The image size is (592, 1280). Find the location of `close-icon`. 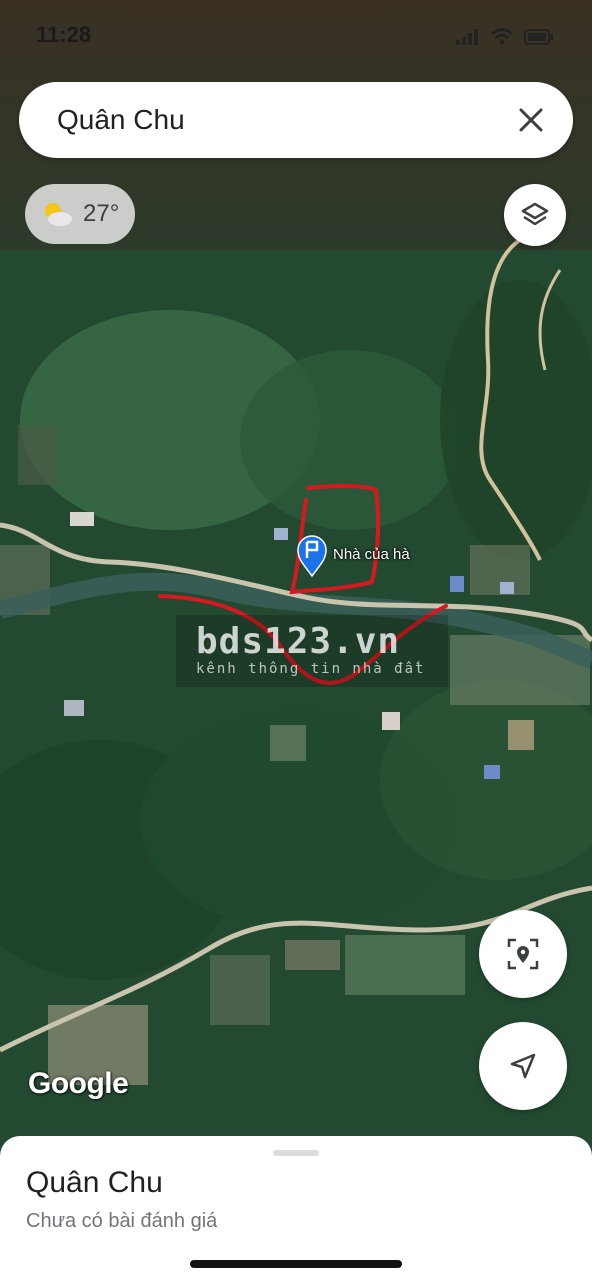

close-icon is located at coordinates (531, 120).